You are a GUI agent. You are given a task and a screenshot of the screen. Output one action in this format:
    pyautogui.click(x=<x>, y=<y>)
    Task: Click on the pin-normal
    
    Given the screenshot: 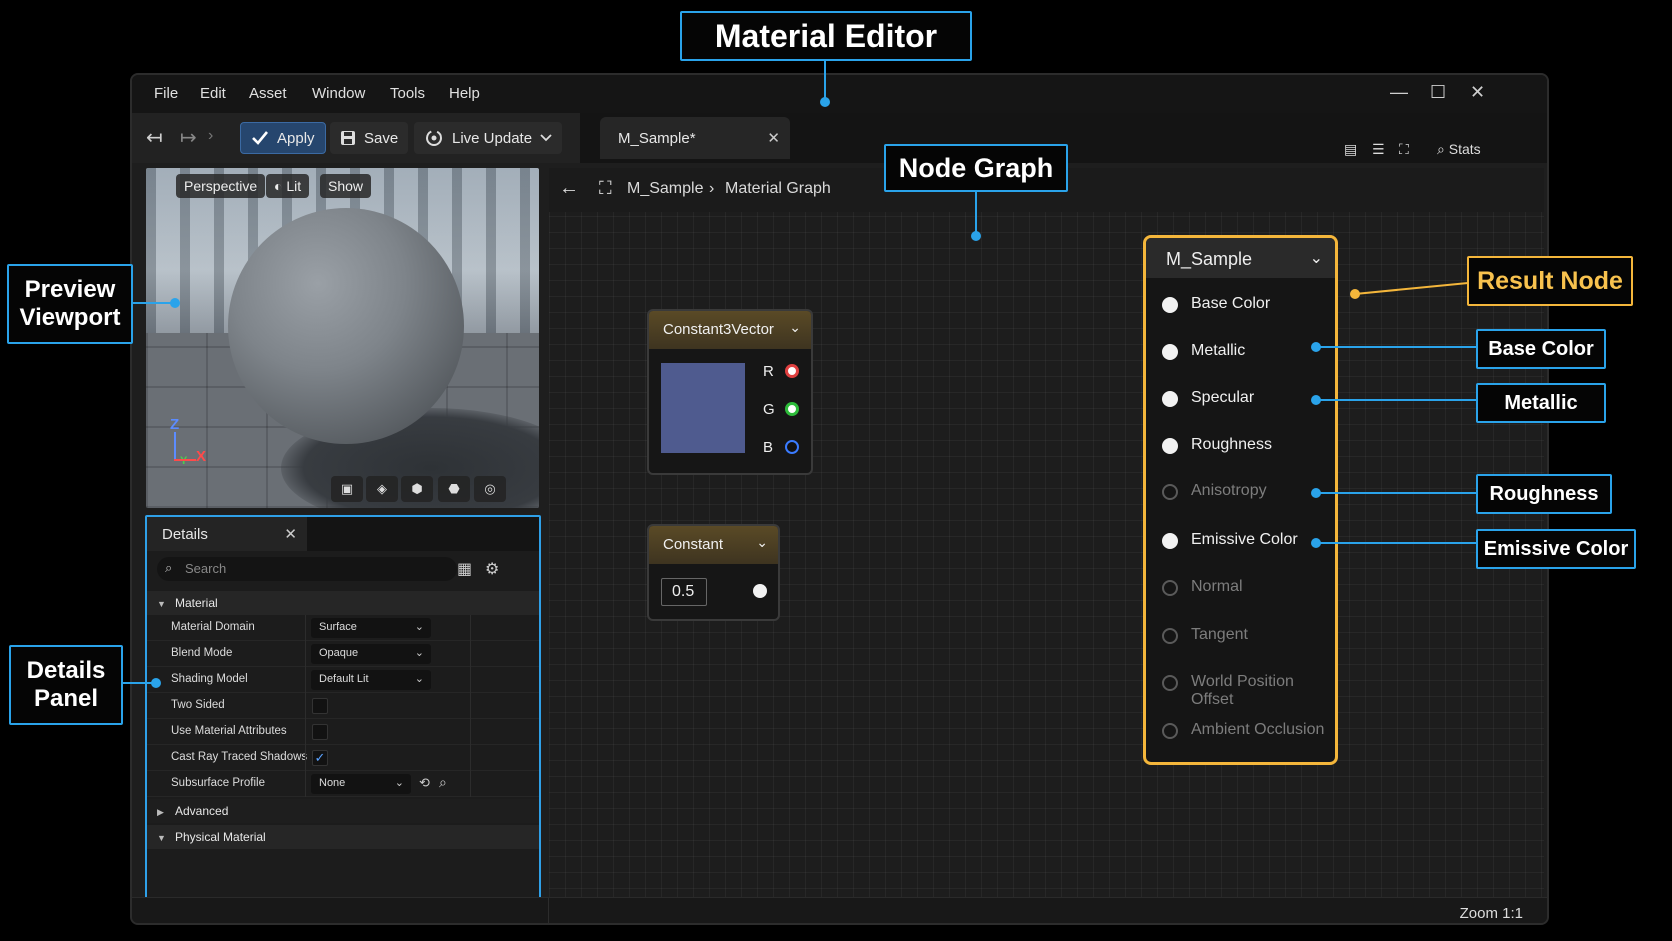 What is the action you would take?
    pyautogui.click(x=1170, y=588)
    